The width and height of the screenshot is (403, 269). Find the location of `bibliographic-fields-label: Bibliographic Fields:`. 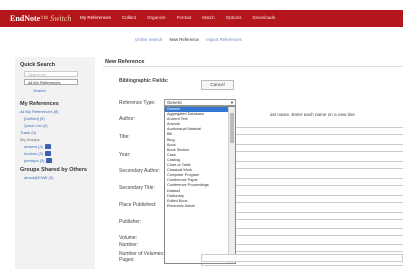

bibliographic-fields-label: Bibliographic Fields: is located at coordinates (144, 81).